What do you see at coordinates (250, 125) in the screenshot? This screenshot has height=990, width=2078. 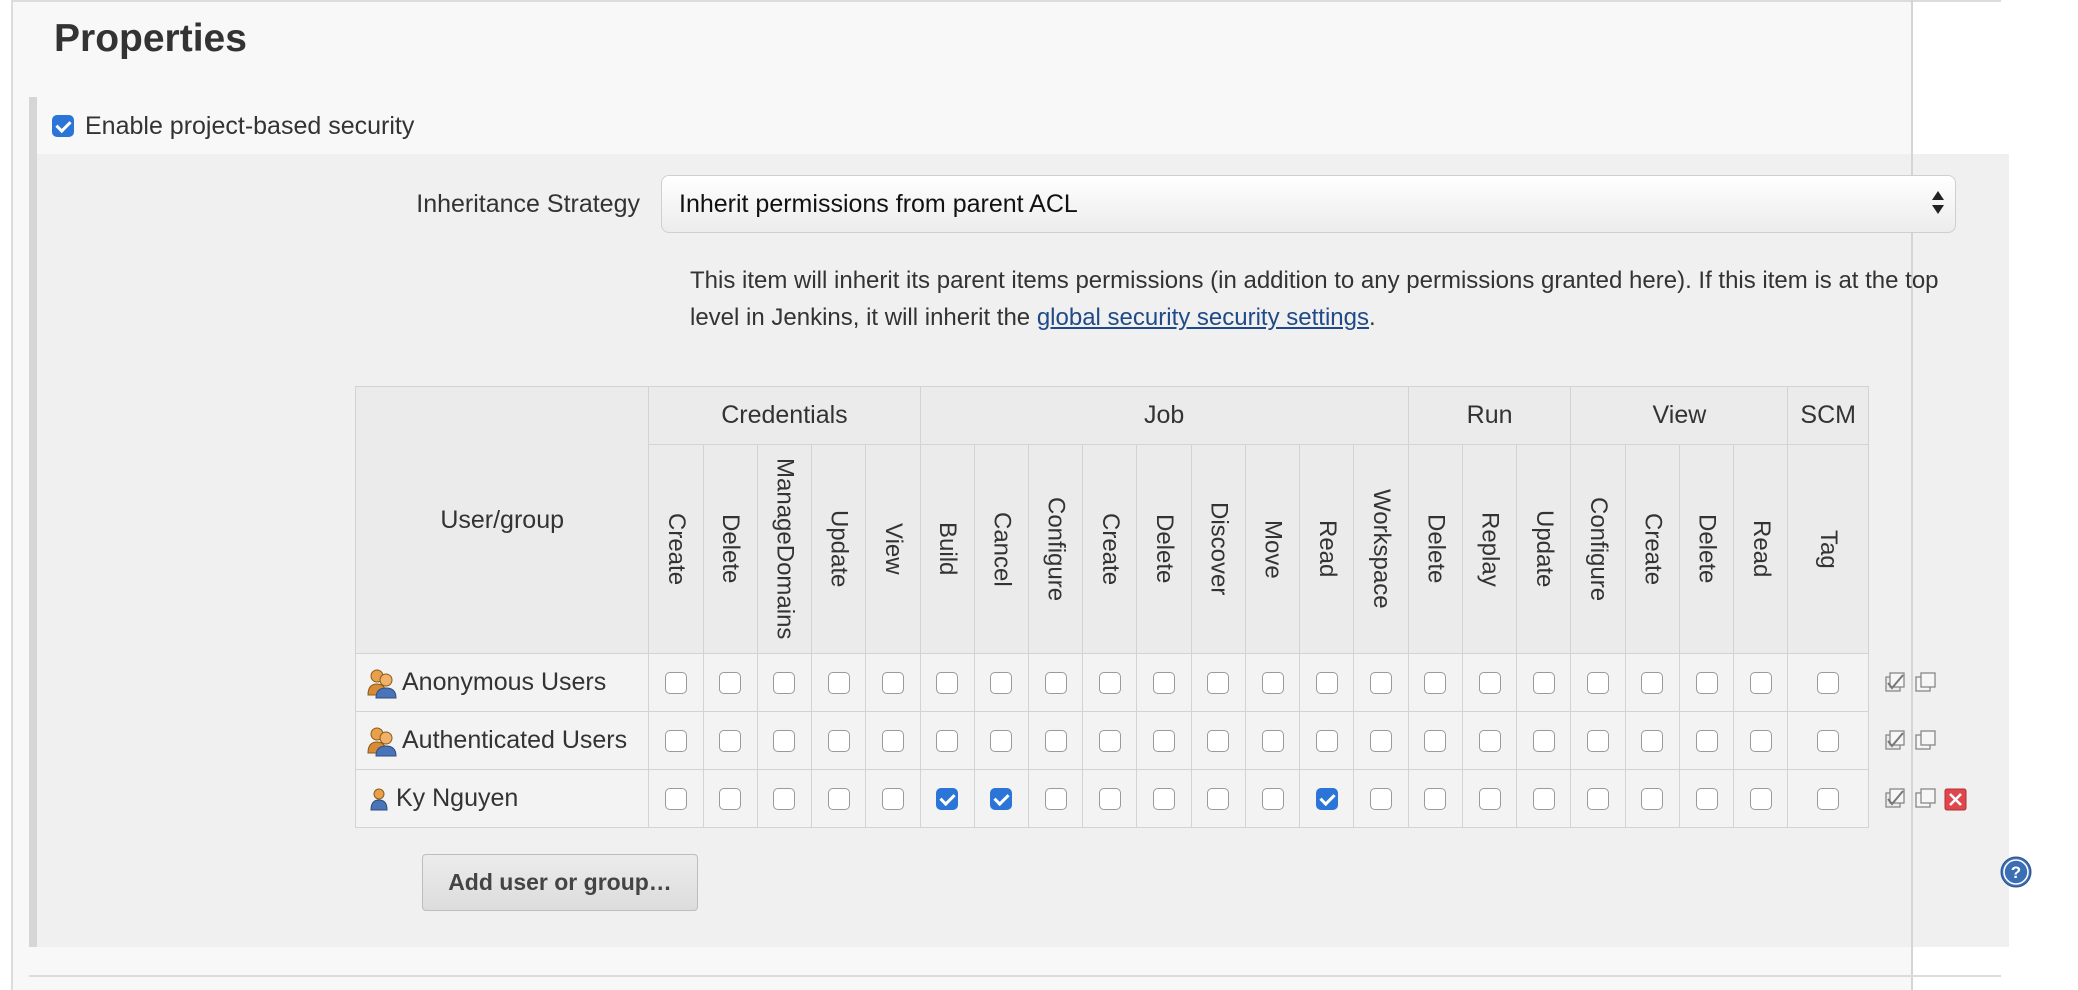 I see `enable-security-label: Enable project-based security` at bounding box center [250, 125].